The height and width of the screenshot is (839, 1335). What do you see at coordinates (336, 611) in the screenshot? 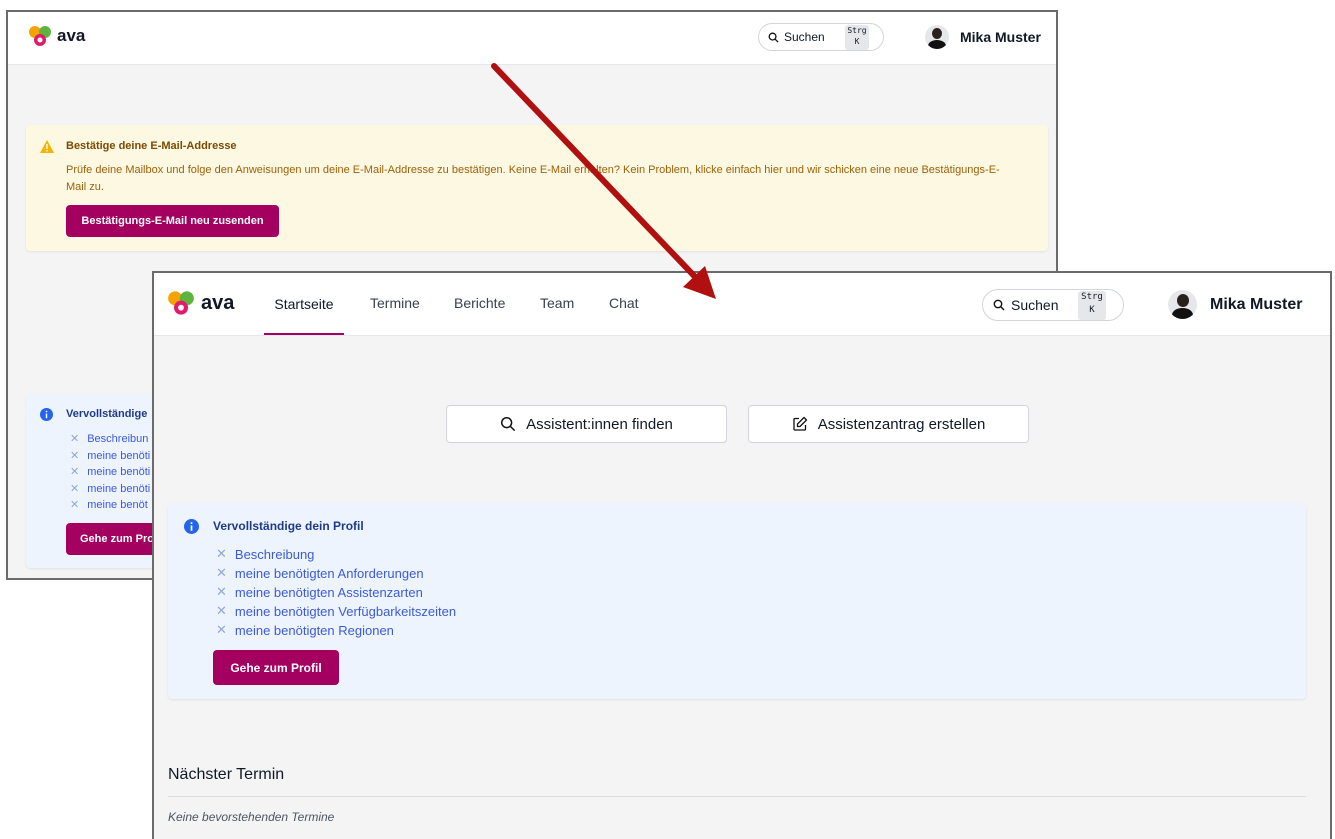
I see `profile-checklist-item: ✕ meine benötigten Verfügbarkeitszeiten` at bounding box center [336, 611].